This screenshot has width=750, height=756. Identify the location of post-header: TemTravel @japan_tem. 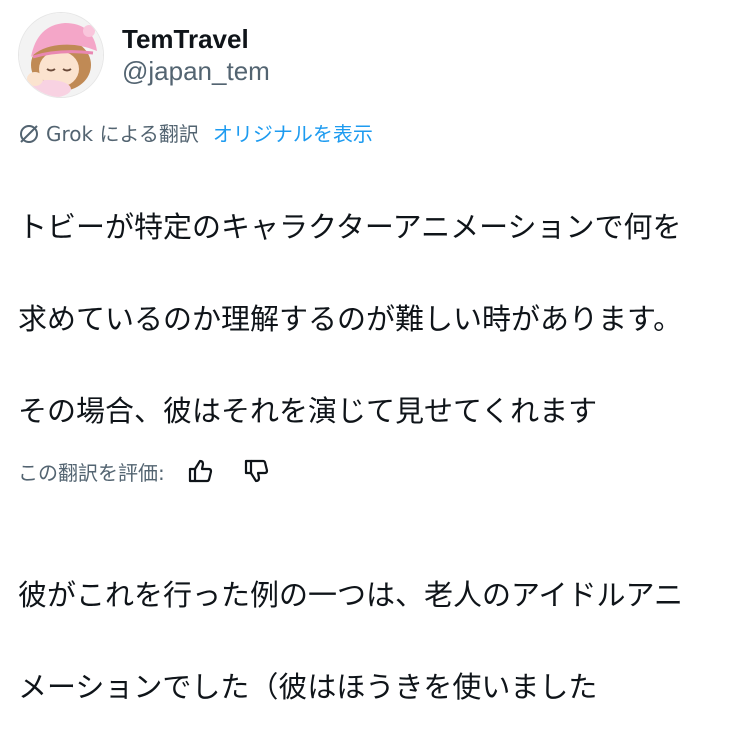
(144, 55).